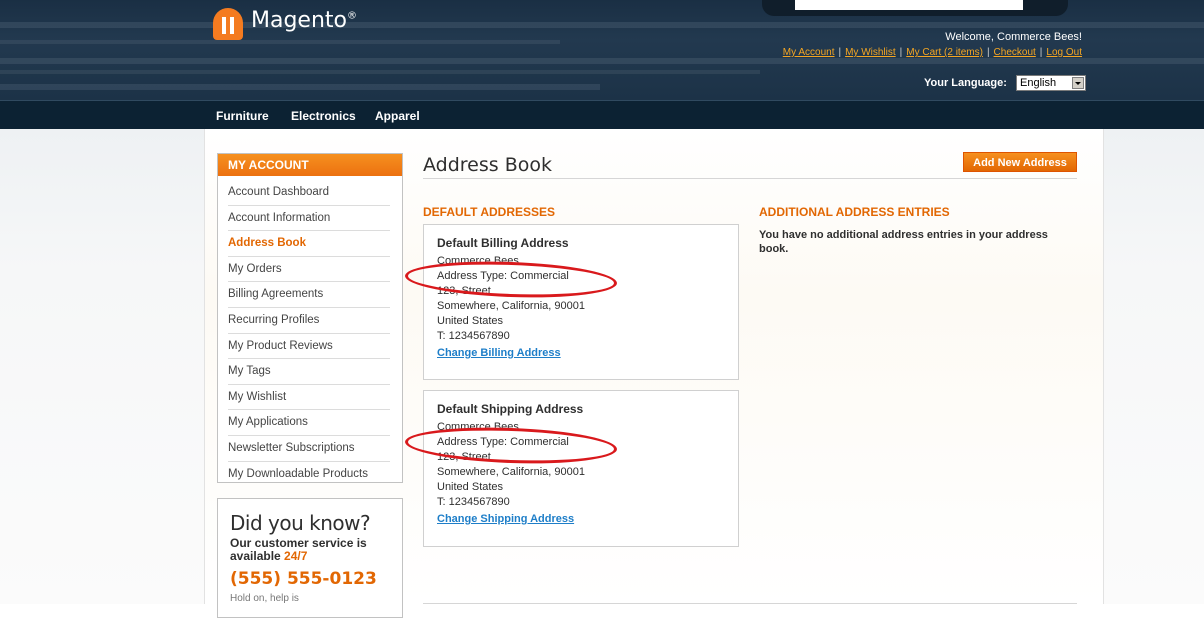 The image size is (1204, 618). I want to click on default-addresses-title: DEFAULT ADDRESSES, so click(489, 212).